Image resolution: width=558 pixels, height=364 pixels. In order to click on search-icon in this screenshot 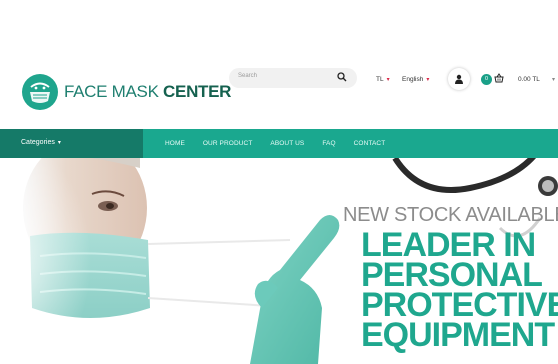, I will do `click(342, 77)`.